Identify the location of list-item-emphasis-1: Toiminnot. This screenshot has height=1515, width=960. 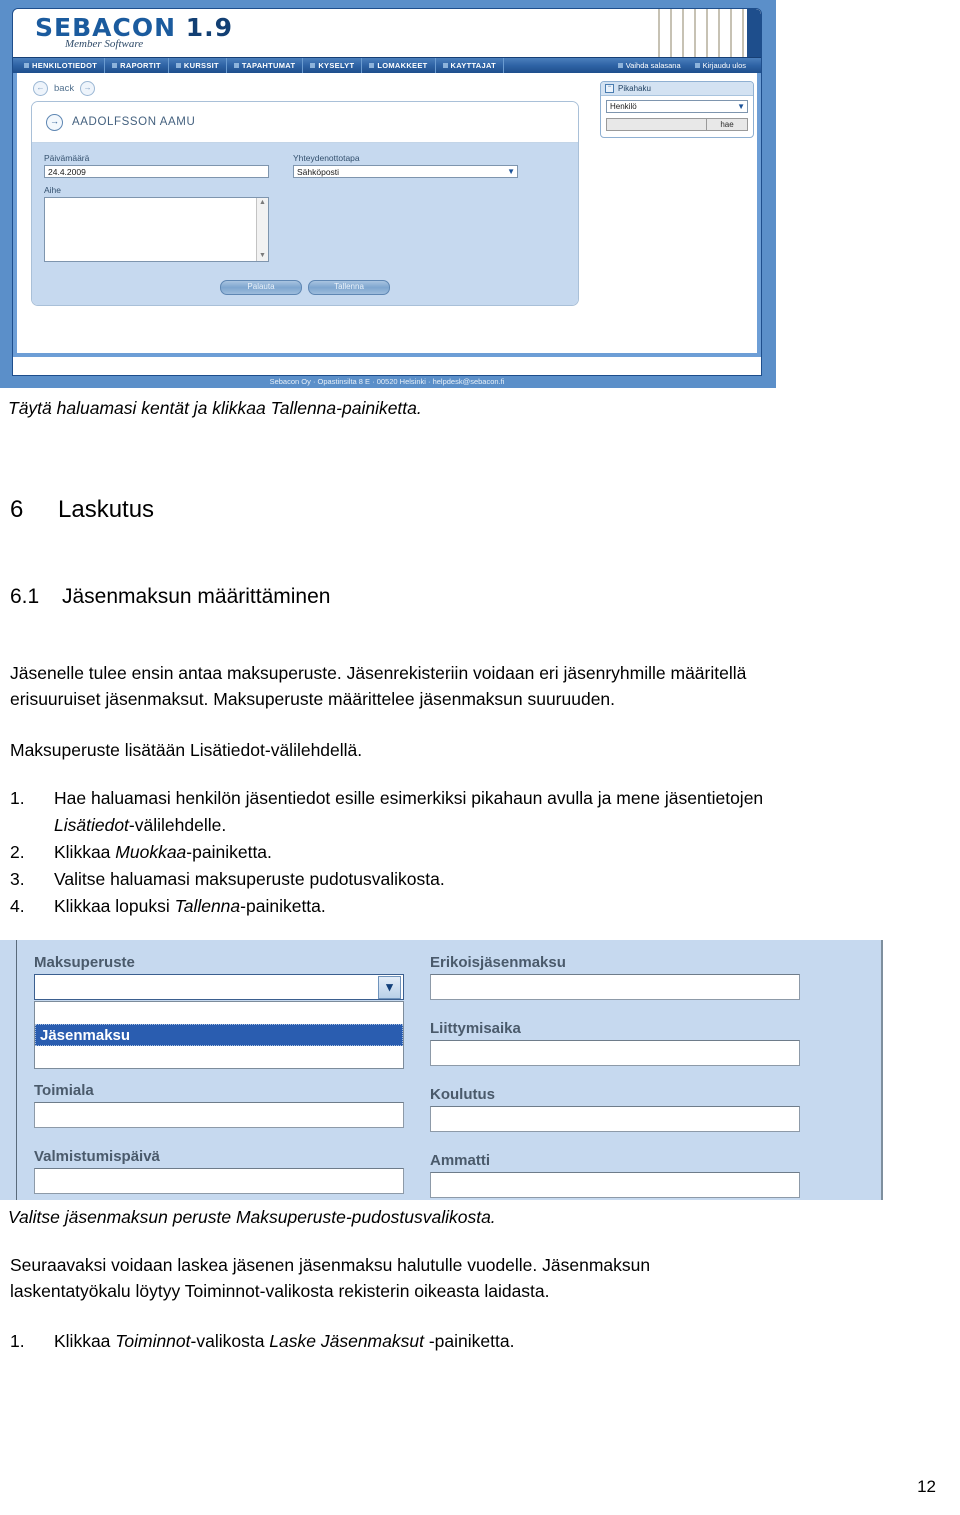
(153, 1341).